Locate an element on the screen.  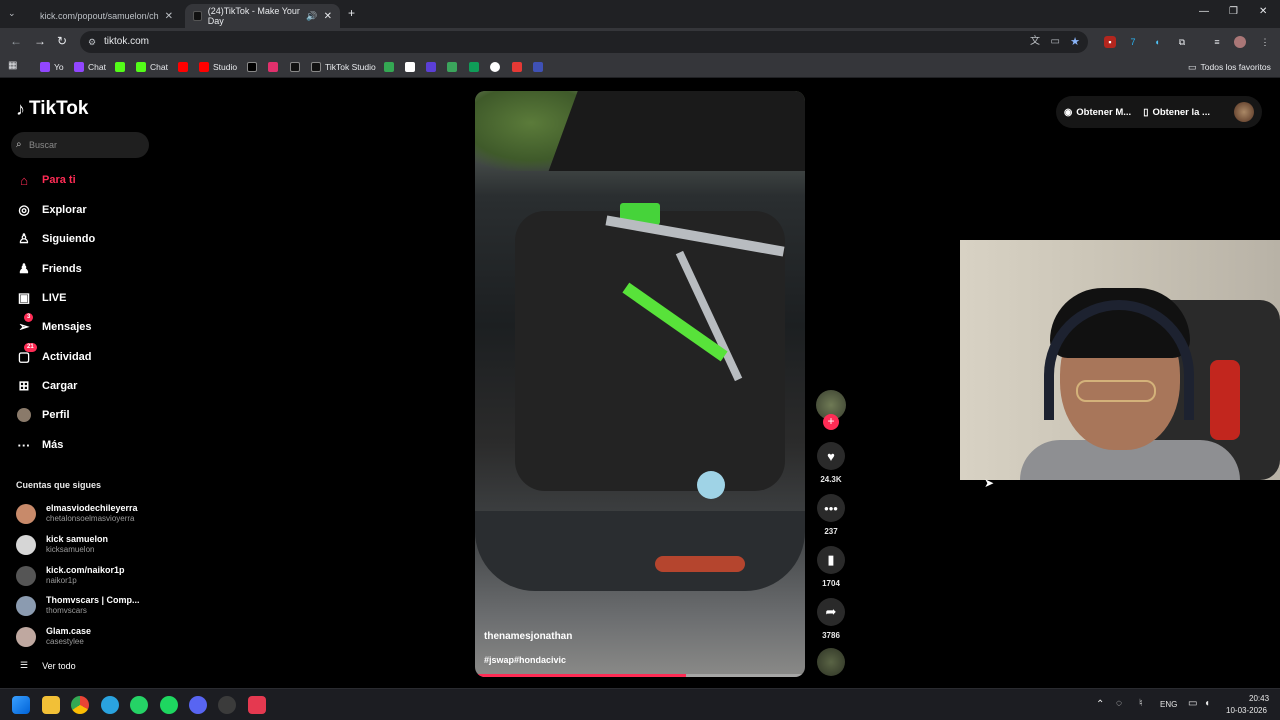
bookmark-studio: Studio is located at coordinates (218, 67).